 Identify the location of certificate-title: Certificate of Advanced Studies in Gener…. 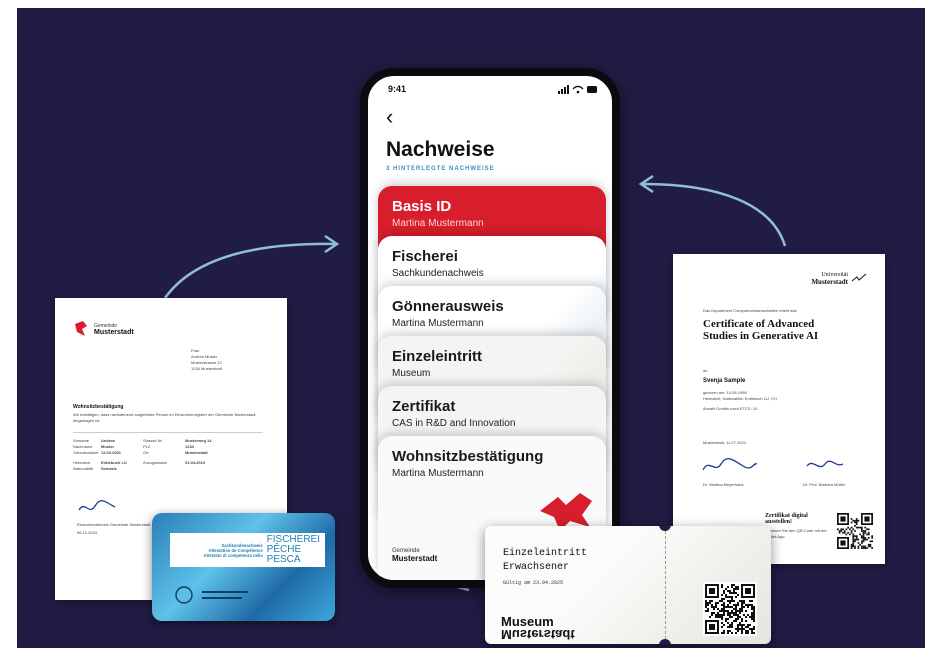
(761, 330).